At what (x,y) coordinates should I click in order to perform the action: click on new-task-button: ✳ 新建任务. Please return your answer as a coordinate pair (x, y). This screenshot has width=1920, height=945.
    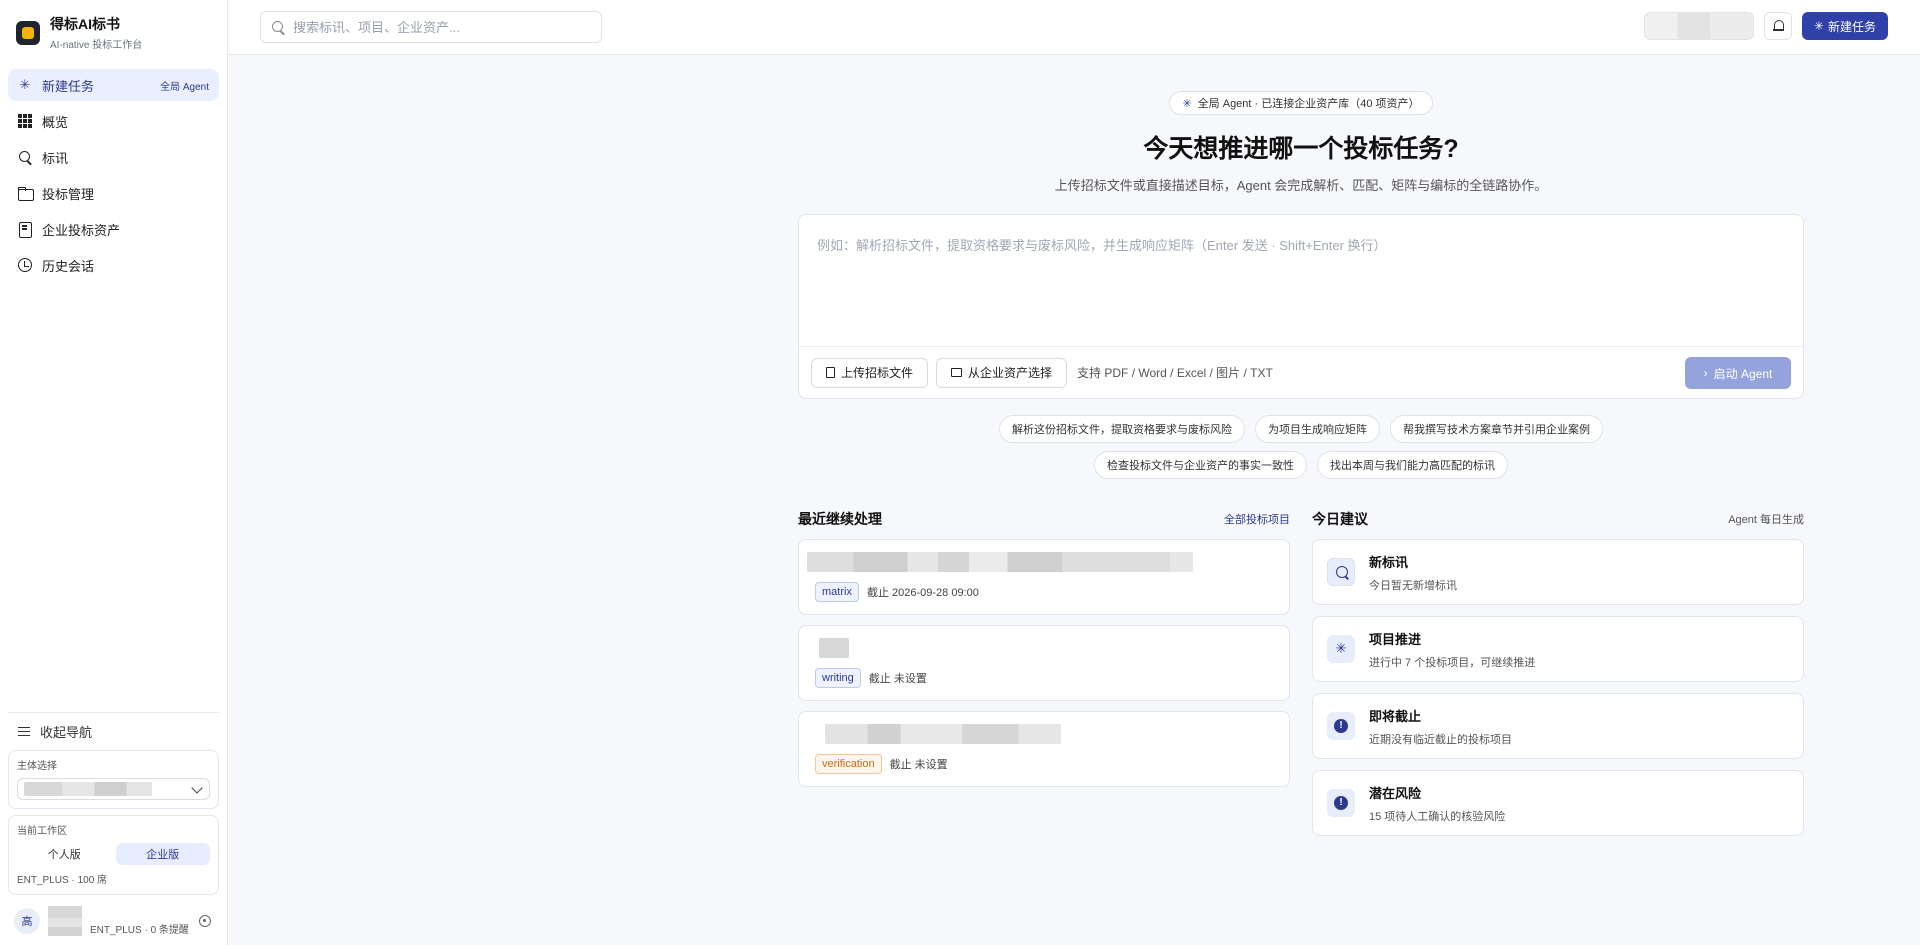
    Looking at the image, I should click on (1844, 26).